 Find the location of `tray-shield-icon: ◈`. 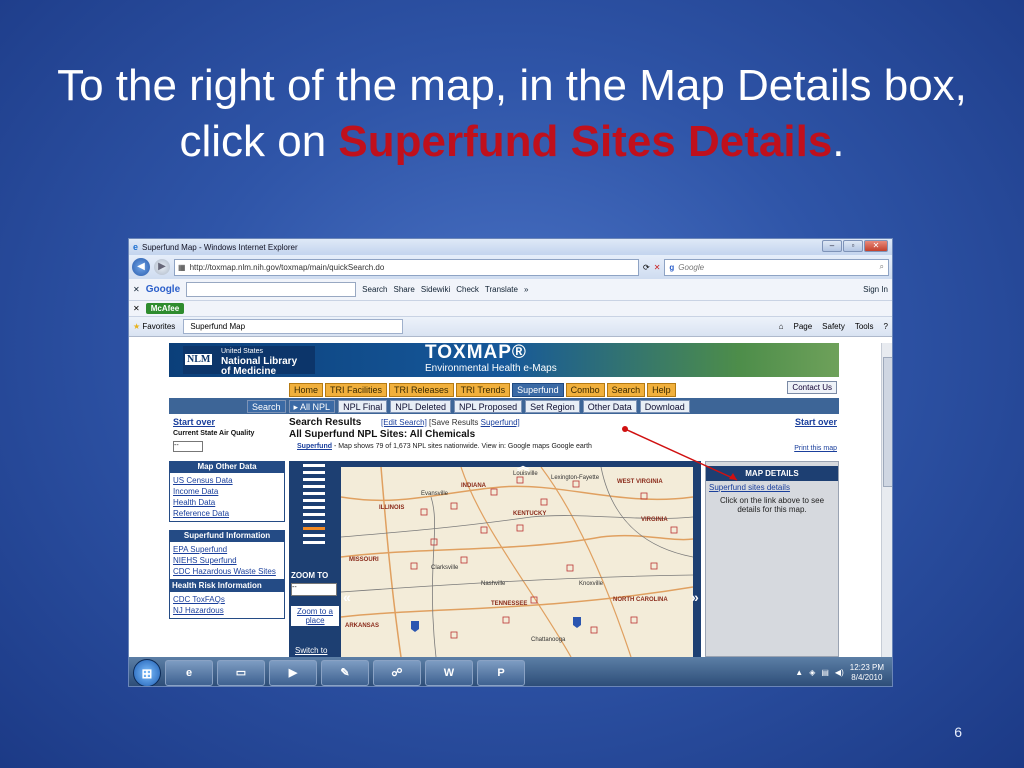

tray-shield-icon: ◈ is located at coordinates (812, 672).